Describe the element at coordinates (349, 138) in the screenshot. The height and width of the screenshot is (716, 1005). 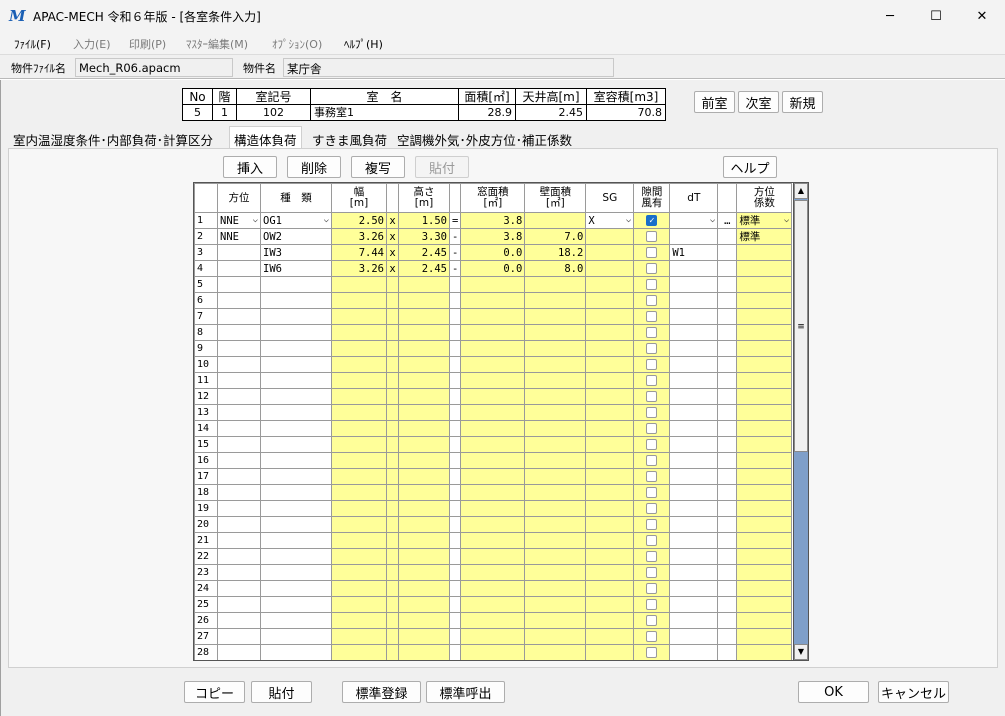
I see `tab-infiltration-load: すきま風負荷` at that location.